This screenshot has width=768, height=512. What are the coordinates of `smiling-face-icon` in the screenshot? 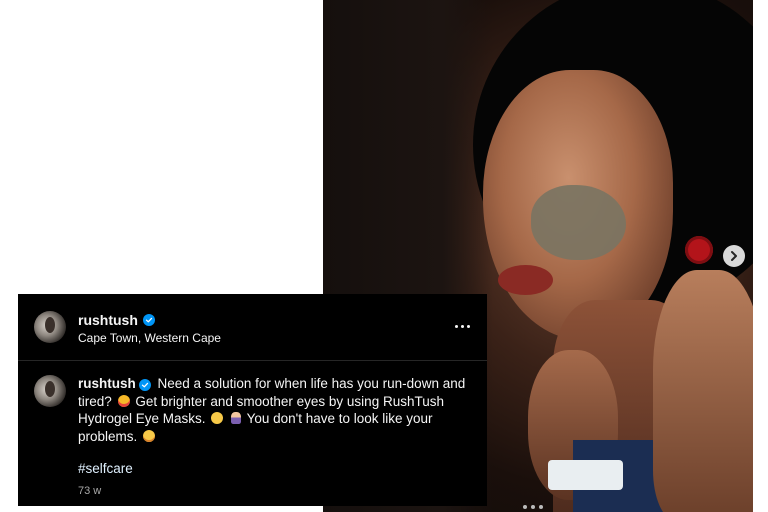 It's located at (149, 435).